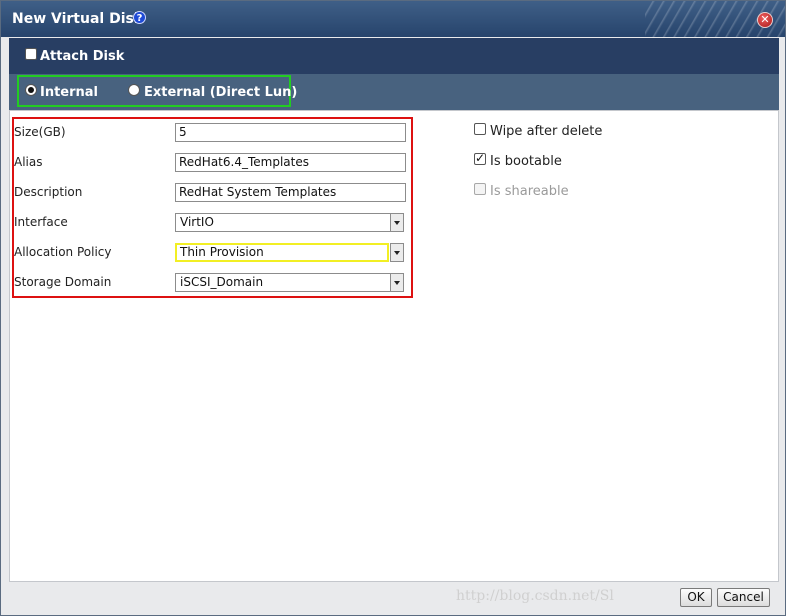  I want to click on size-label: Size(GB), so click(40, 132).